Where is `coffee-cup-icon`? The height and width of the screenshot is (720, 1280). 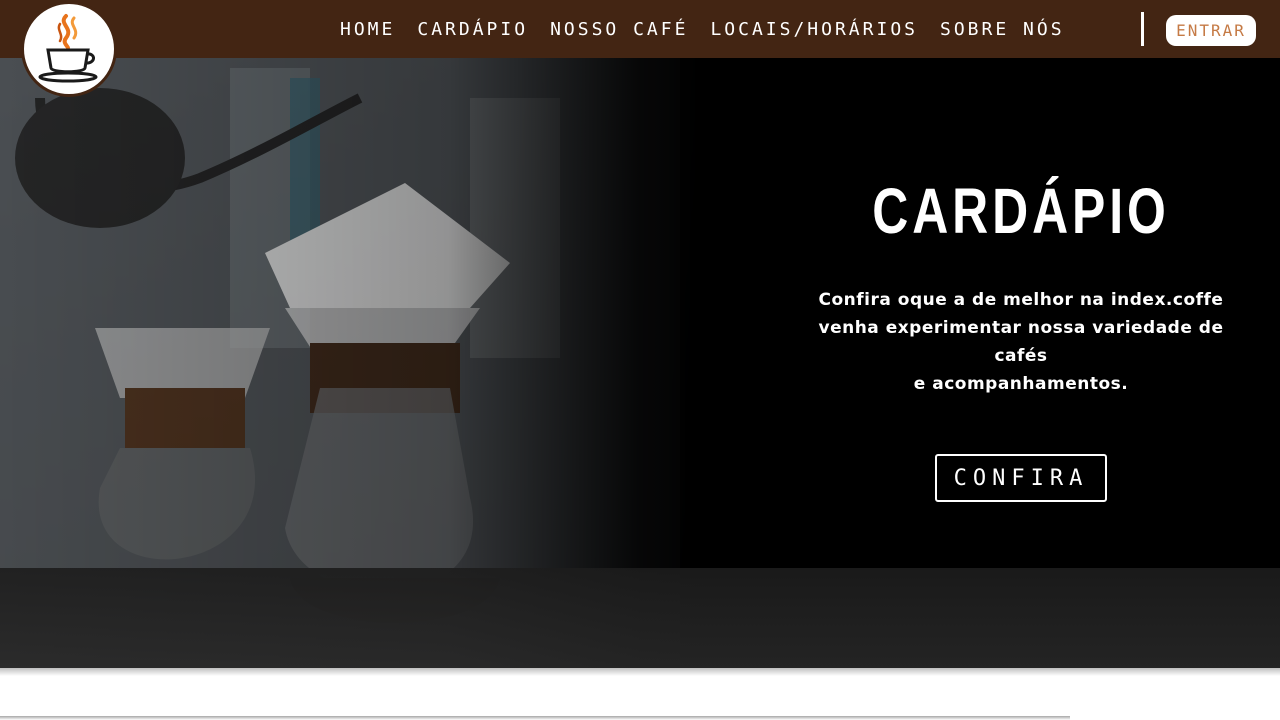
coffee-cup-icon is located at coordinates (68, 48).